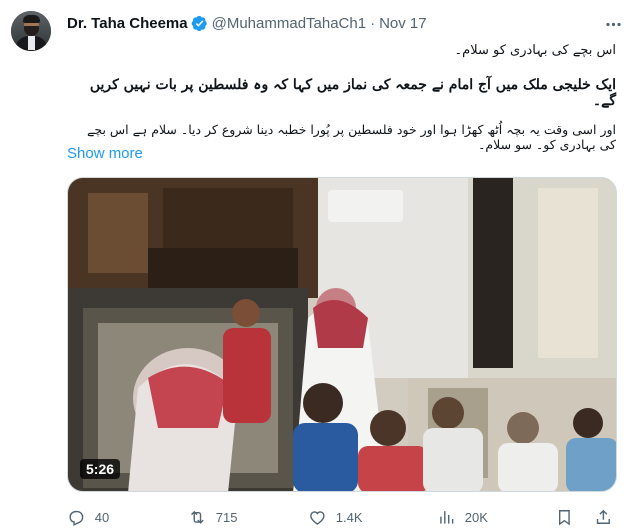  I want to click on tweet-text-line: اس بچے کی بہادری کو سلام۔, so click(535, 50).